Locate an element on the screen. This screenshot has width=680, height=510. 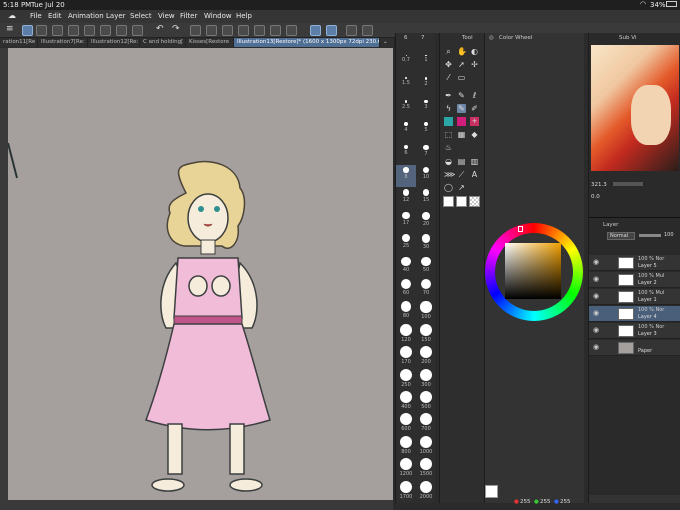
brush-size-option: 2 is located at coordinates (426, 86).